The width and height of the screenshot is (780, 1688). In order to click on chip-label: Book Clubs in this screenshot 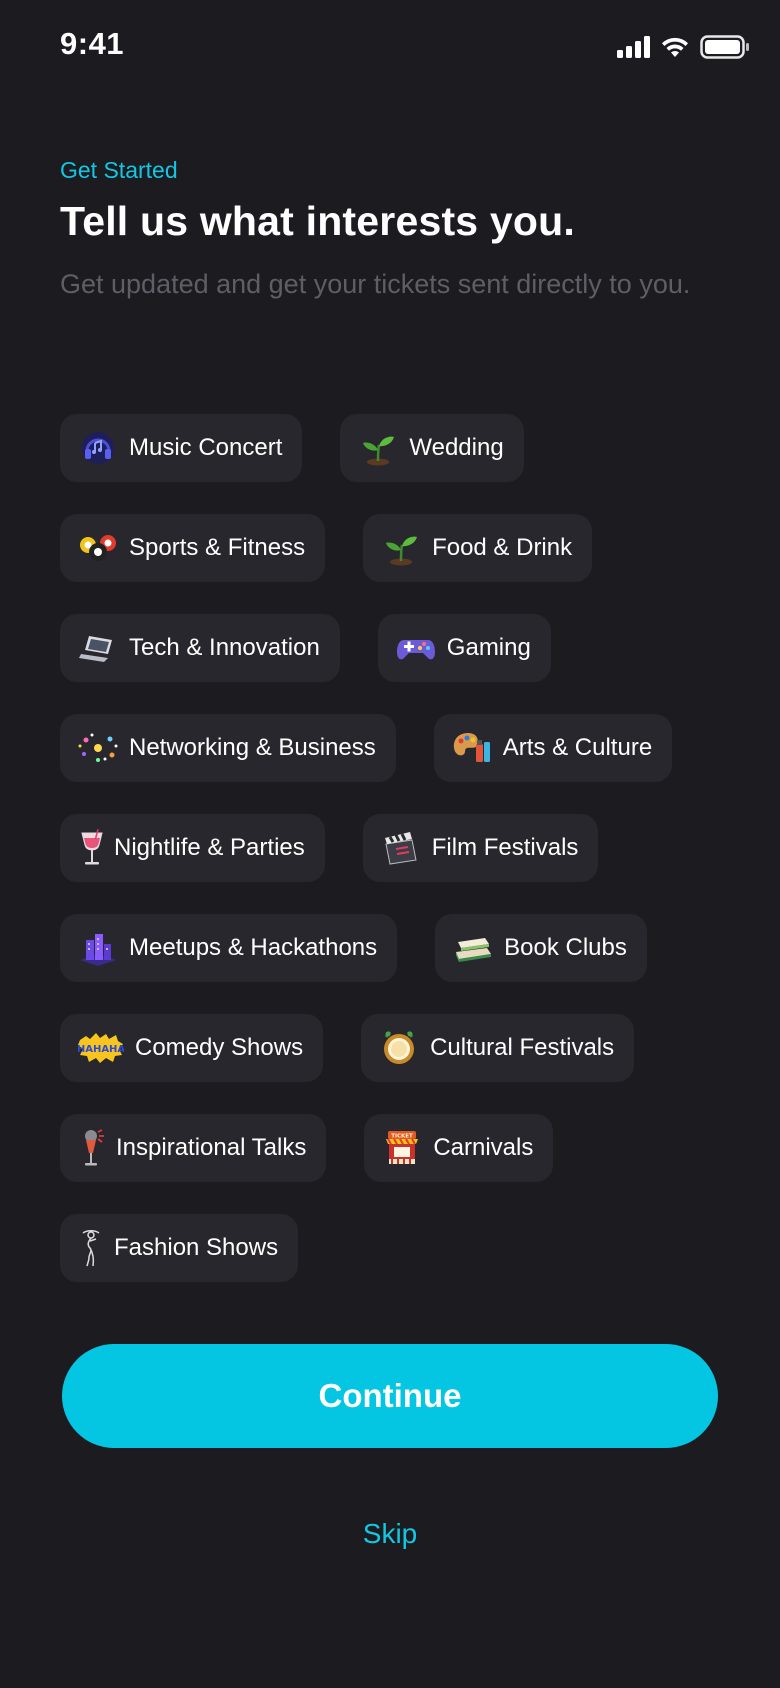, I will do `click(565, 947)`.